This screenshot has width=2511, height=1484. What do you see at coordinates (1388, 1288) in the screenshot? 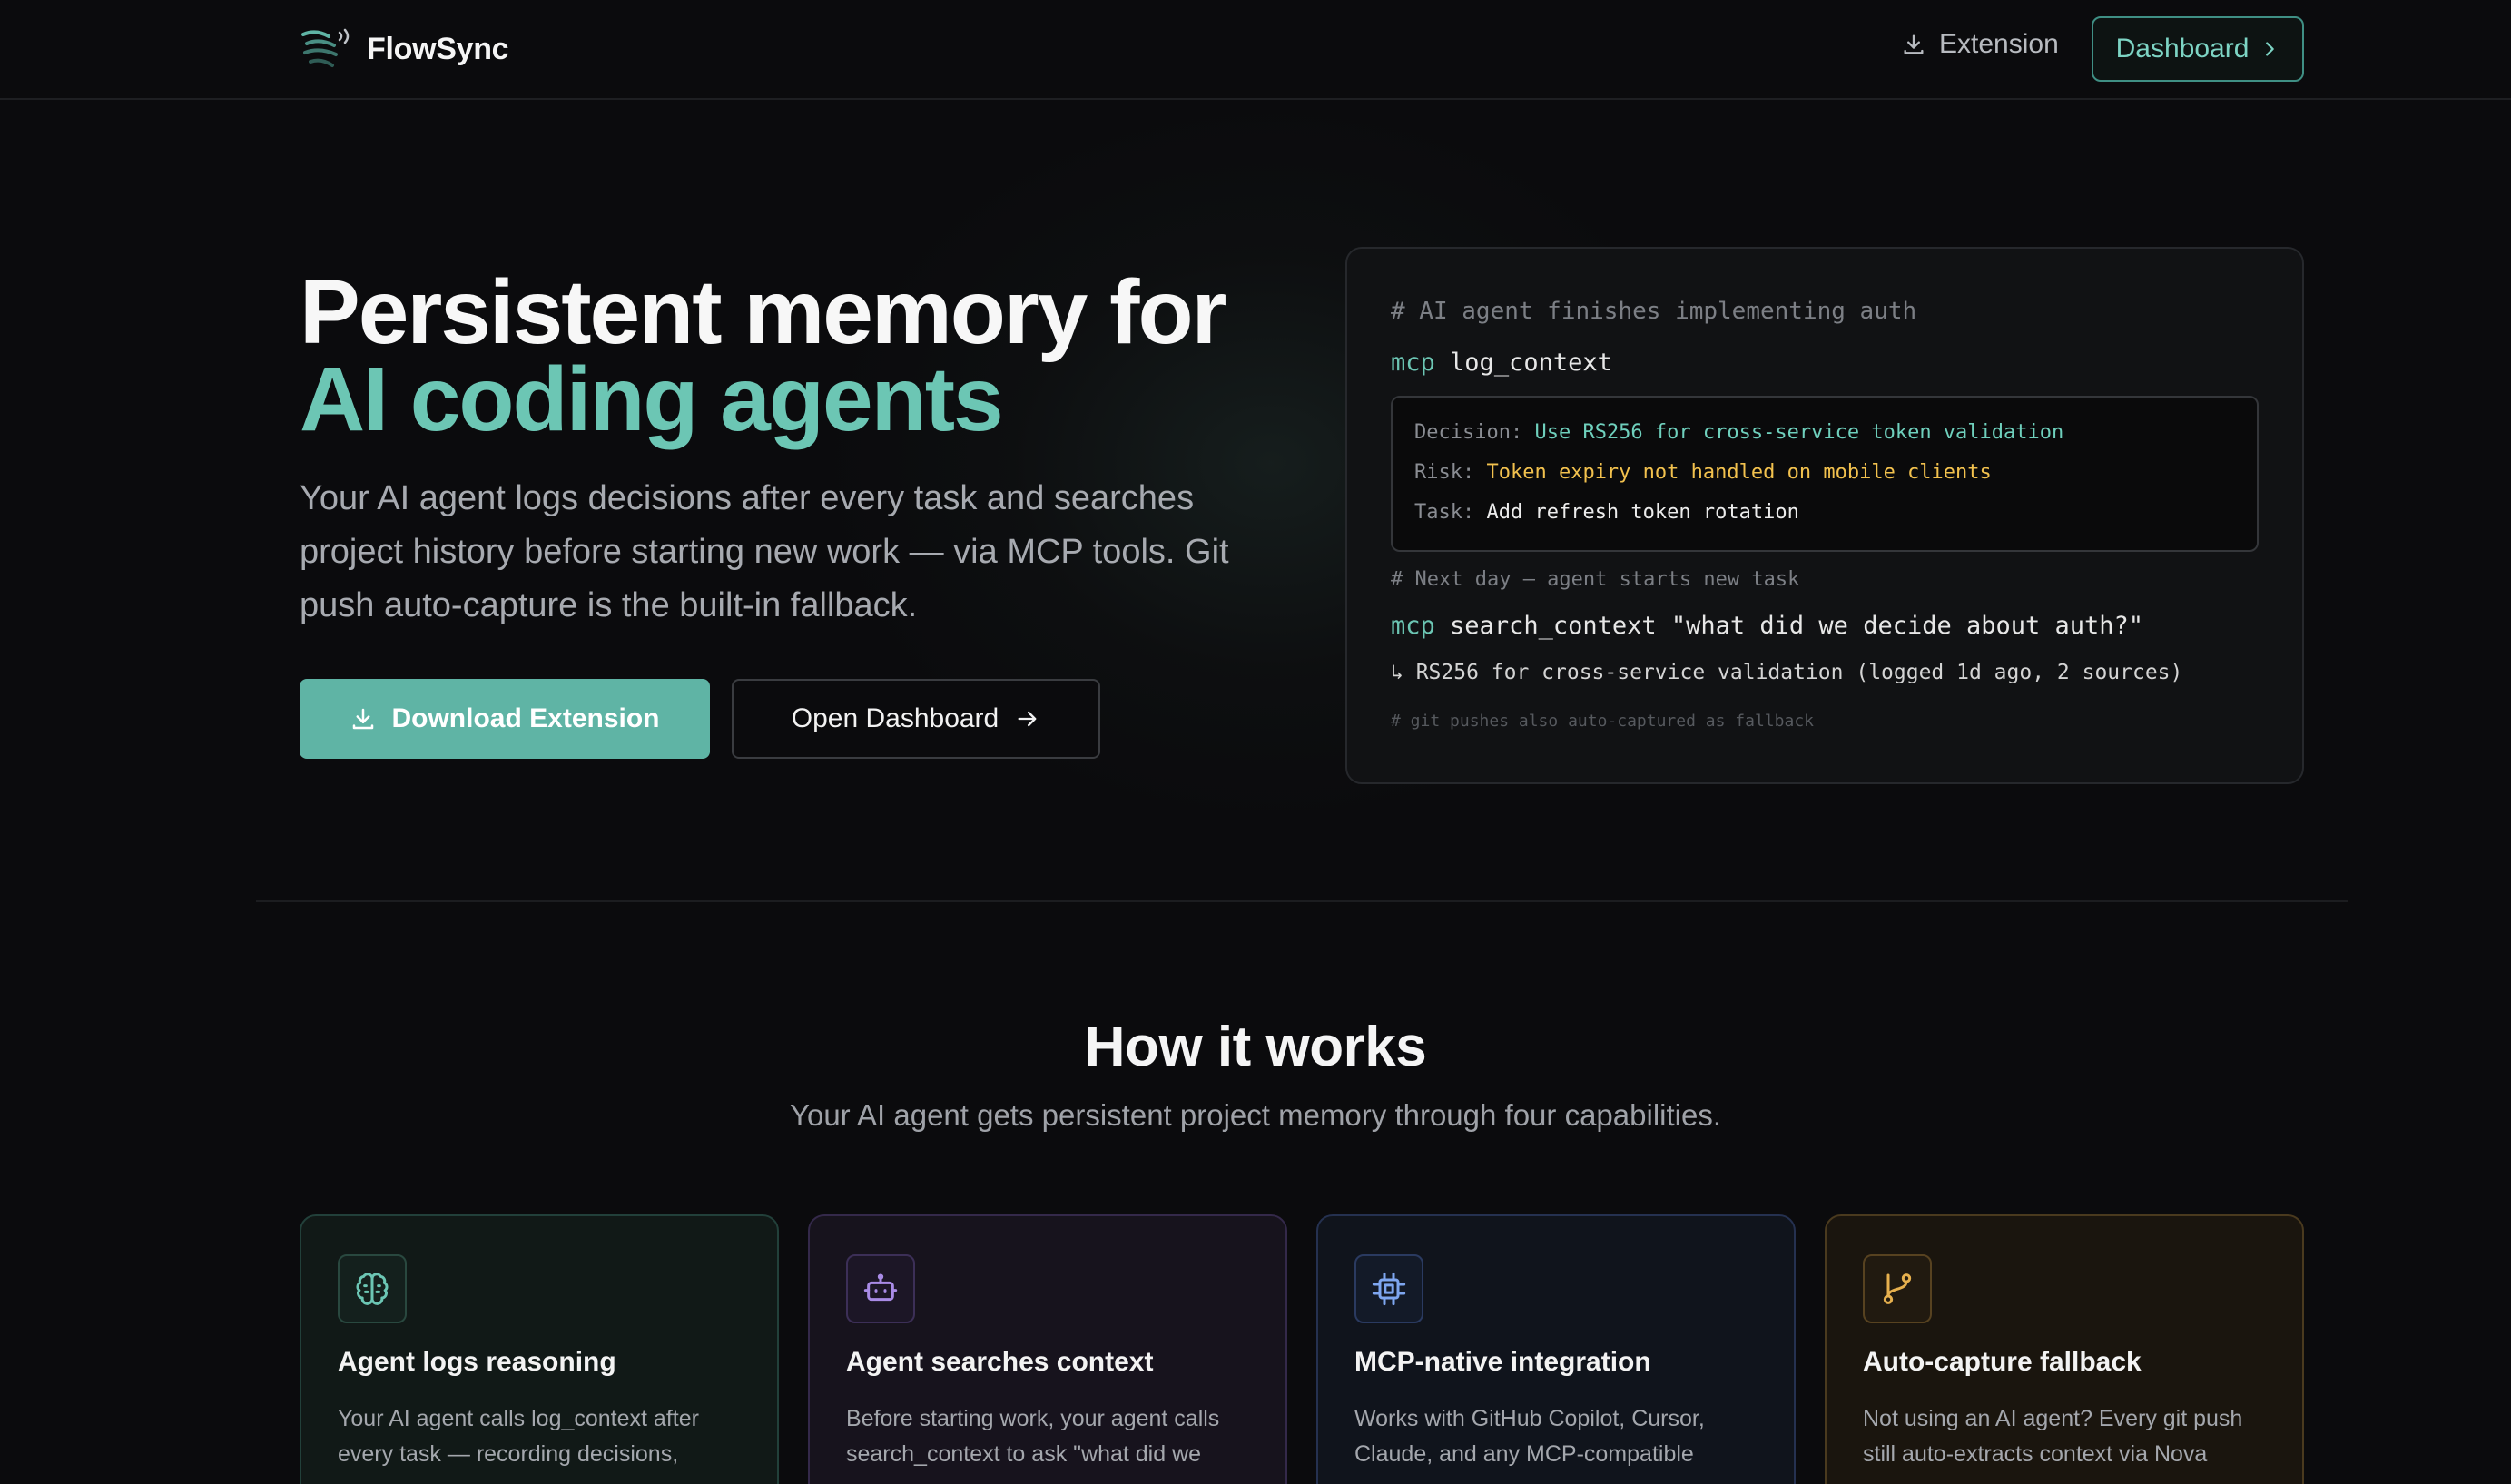
I see `chip-icon` at bounding box center [1388, 1288].